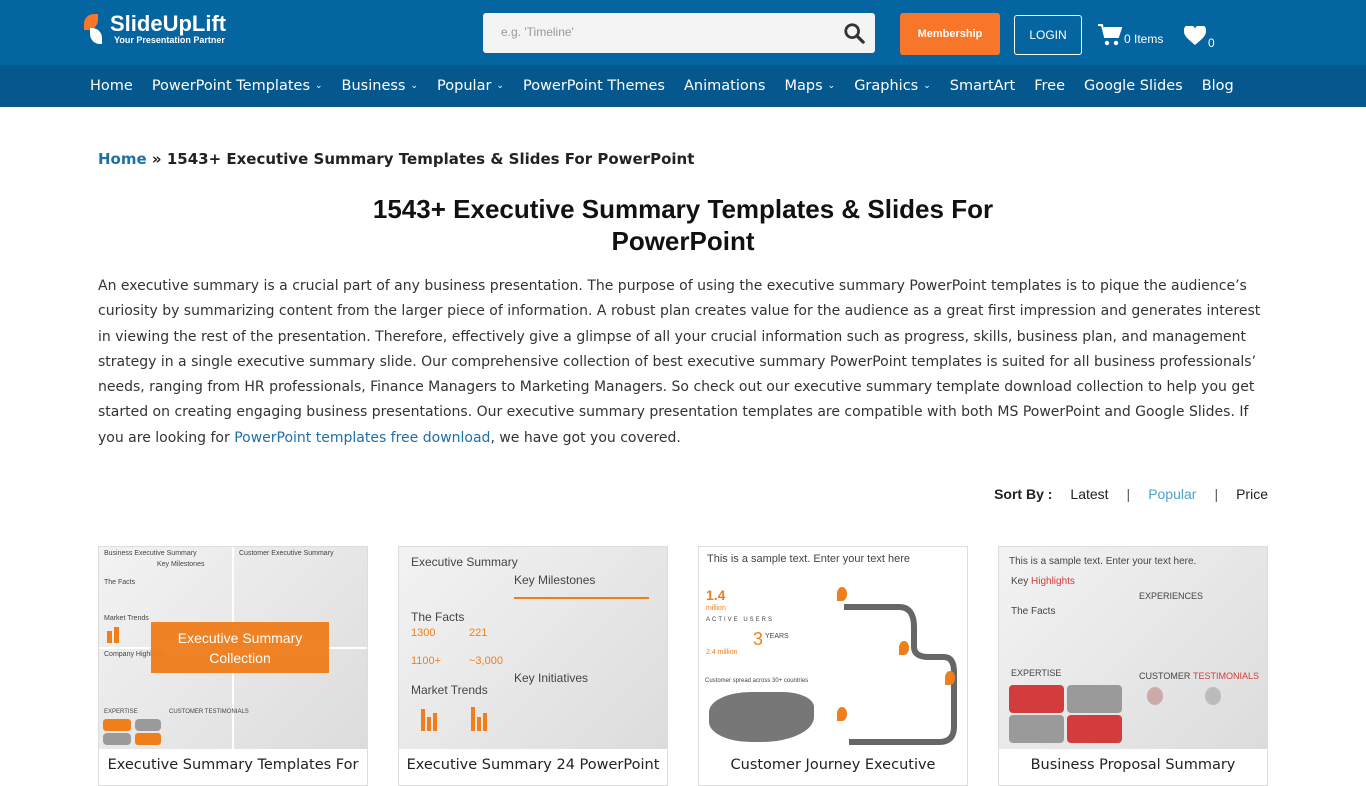  I want to click on thumb-text: 1300, so click(423, 633).